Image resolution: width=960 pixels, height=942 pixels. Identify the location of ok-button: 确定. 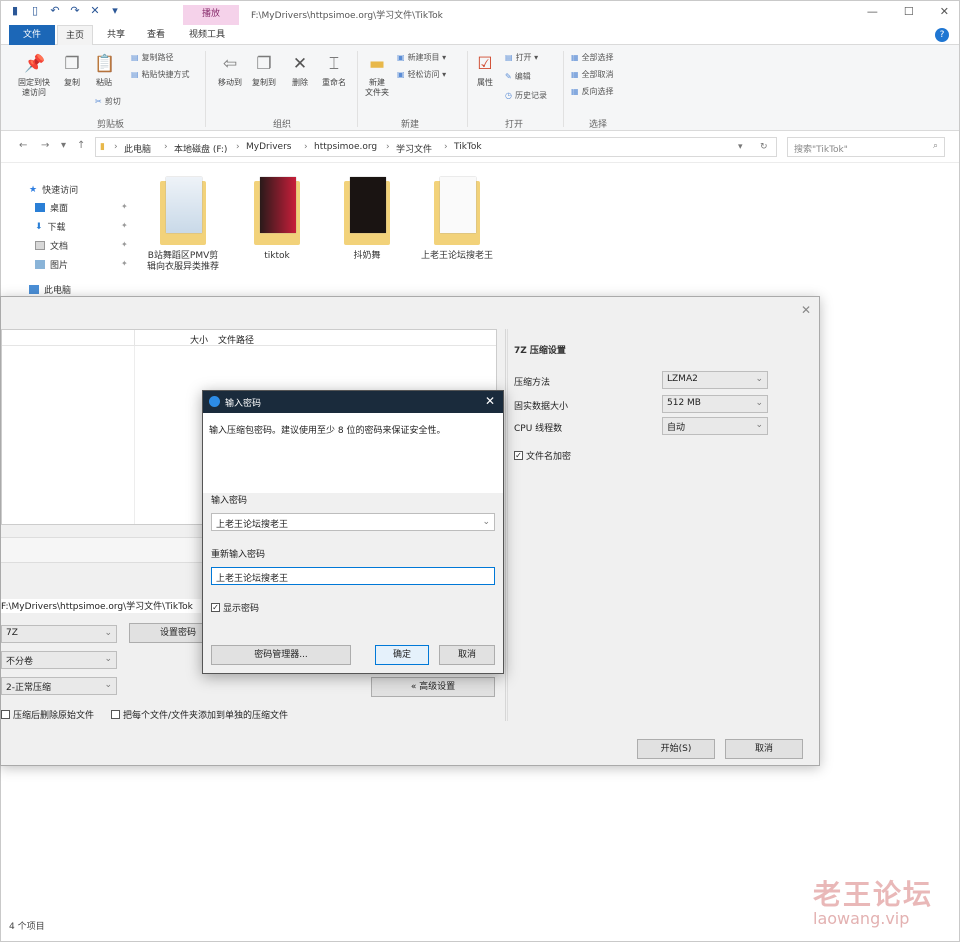
(402, 655).